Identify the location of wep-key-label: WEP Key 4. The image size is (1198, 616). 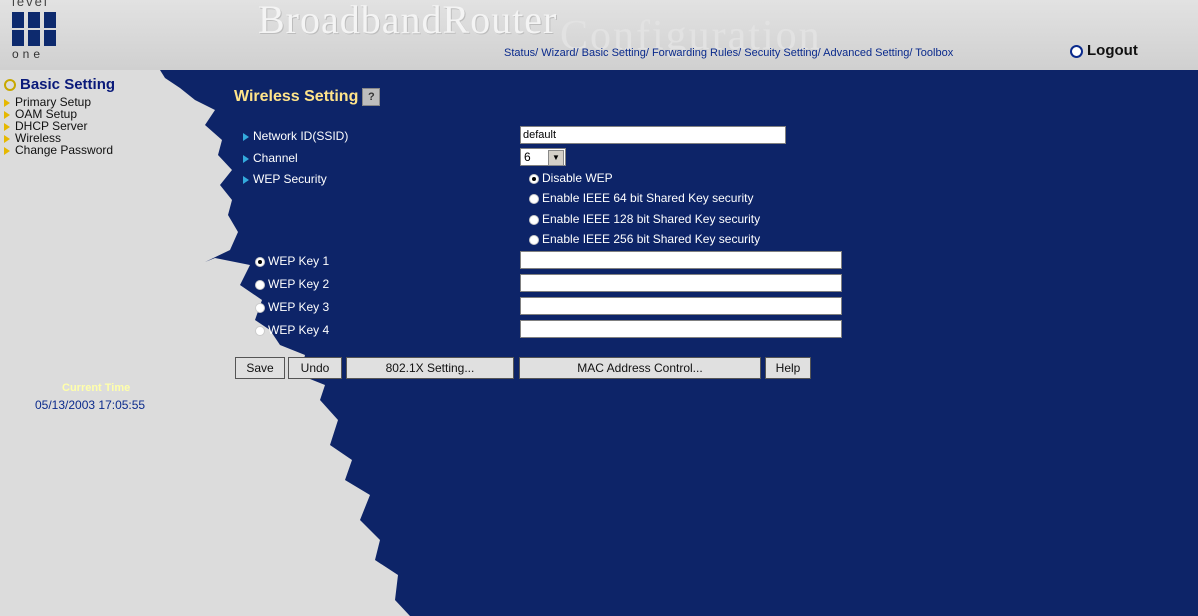
(299, 330).